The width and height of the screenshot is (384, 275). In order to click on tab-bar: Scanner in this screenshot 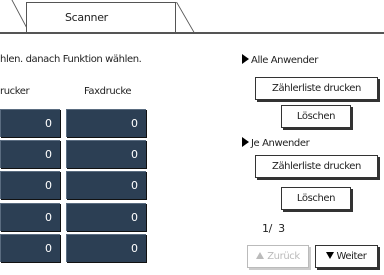, I will do `click(192, 17)`.